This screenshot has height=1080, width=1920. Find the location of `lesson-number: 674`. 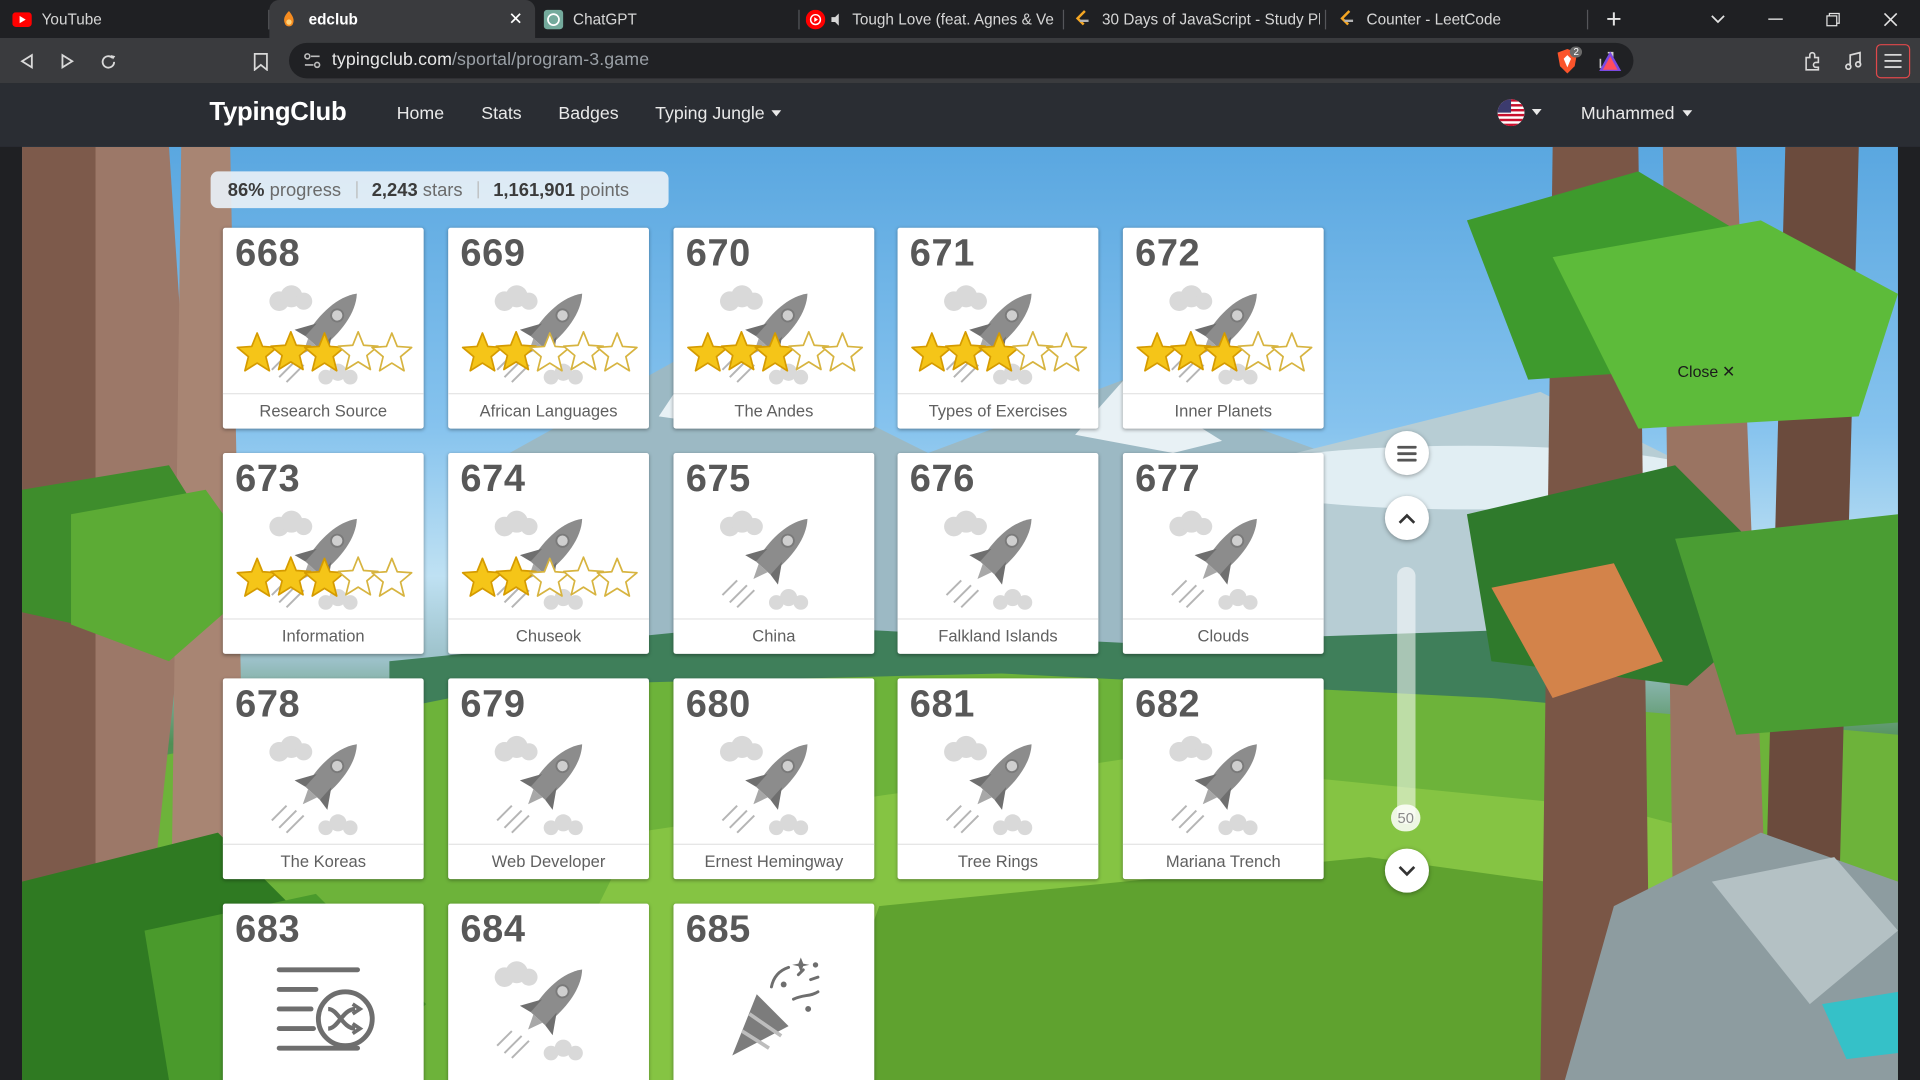

lesson-number: 674 is located at coordinates (493, 478).